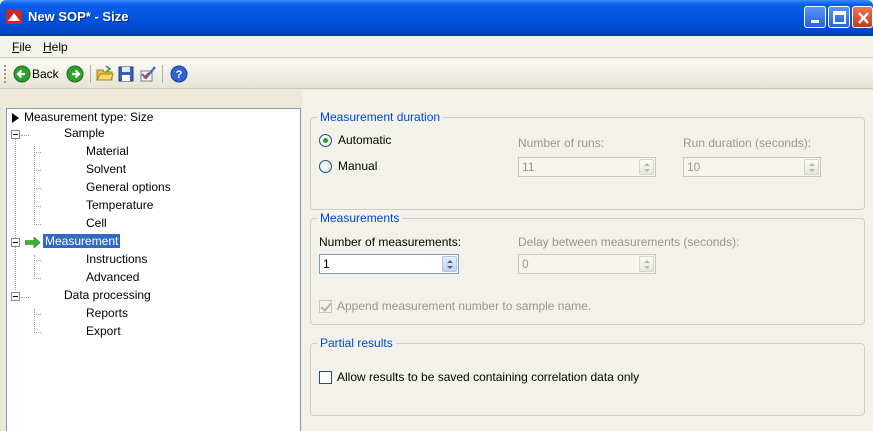  What do you see at coordinates (107, 313) in the screenshot?
I see `tree-item-label: Reports` at bounding box center [107, 313].